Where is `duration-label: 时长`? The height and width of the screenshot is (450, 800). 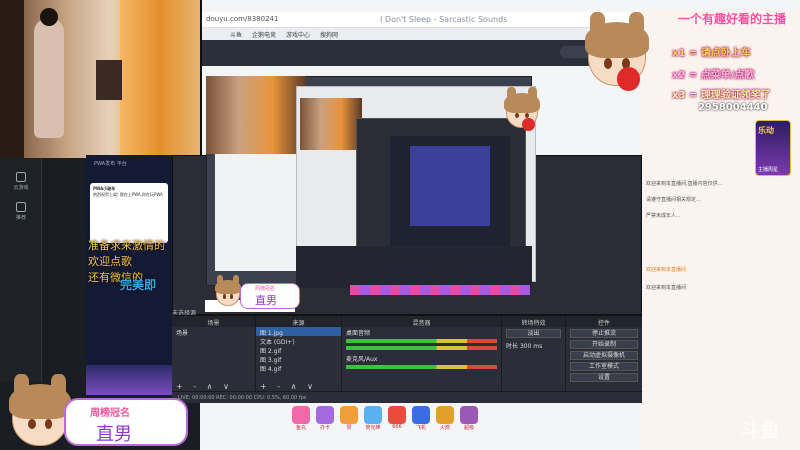 duration-label: 时长 is located at coordinates (512, 346).